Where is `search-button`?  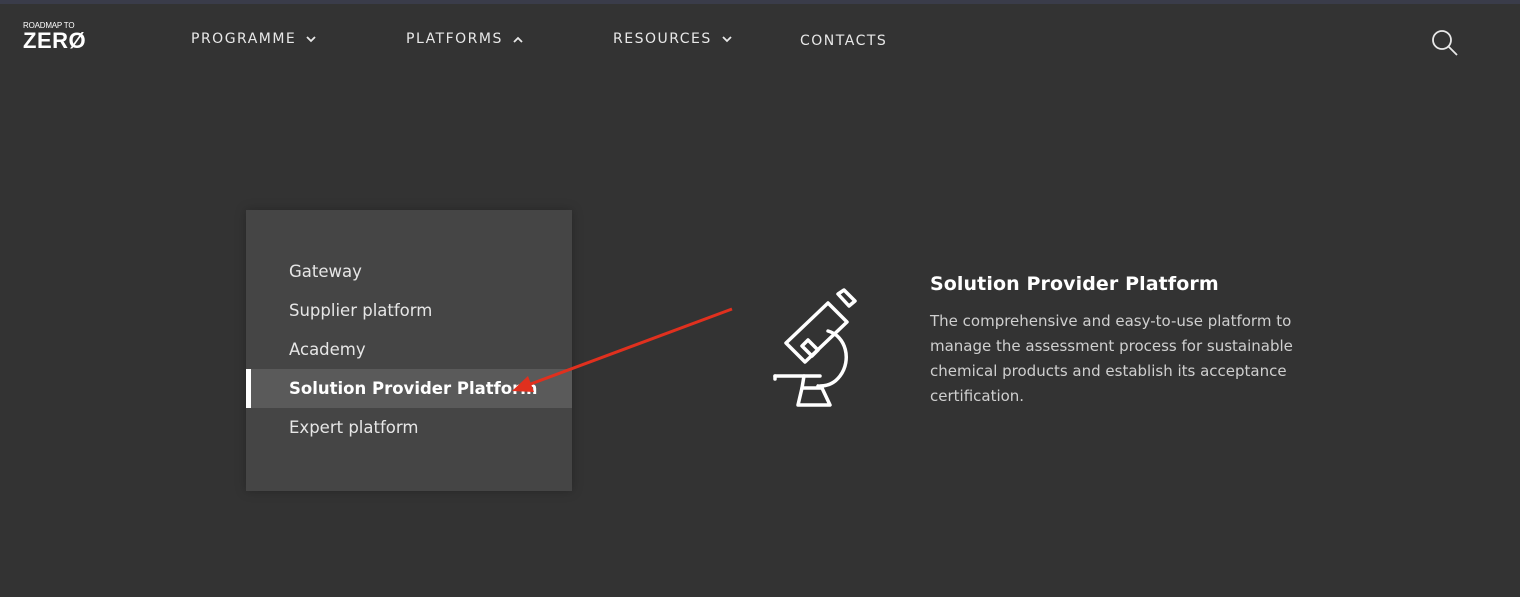 search-button is located at coordinates (1445, 43).